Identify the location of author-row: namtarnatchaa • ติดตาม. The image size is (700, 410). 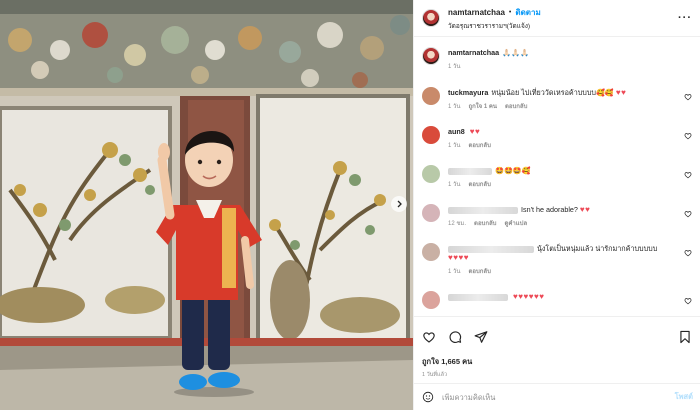
(494, 12).